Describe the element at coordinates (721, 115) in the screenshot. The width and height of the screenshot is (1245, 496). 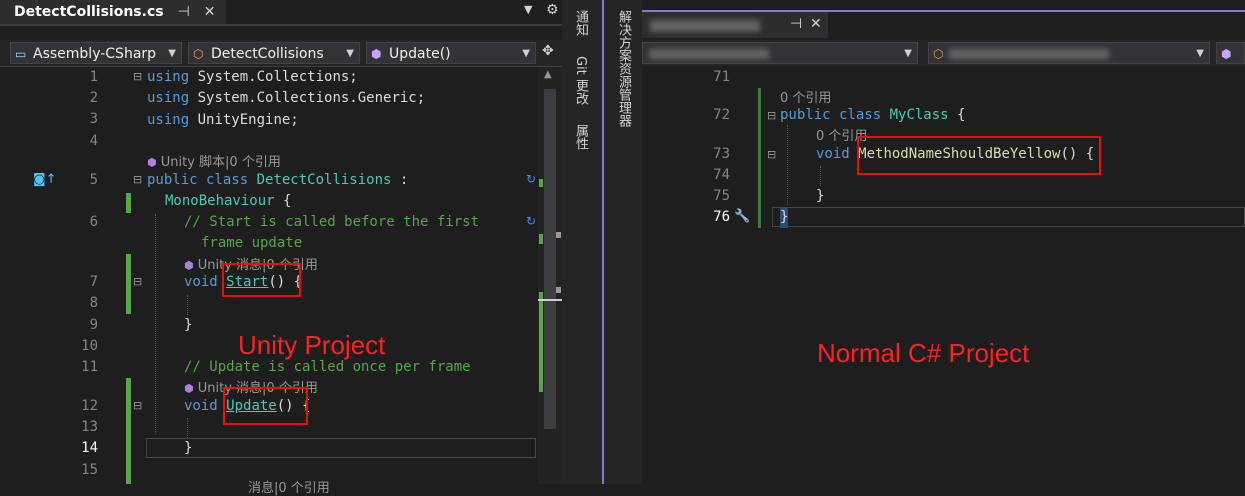
I see `line-number: 72` at that location.